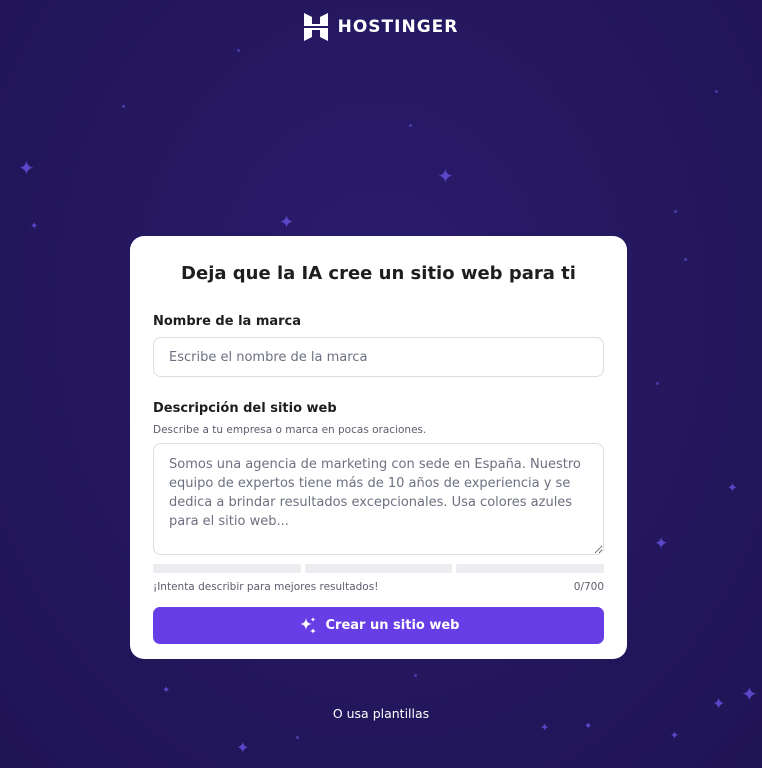  I want to click on brand-logo: HOSTINGER, so click(381, 27).